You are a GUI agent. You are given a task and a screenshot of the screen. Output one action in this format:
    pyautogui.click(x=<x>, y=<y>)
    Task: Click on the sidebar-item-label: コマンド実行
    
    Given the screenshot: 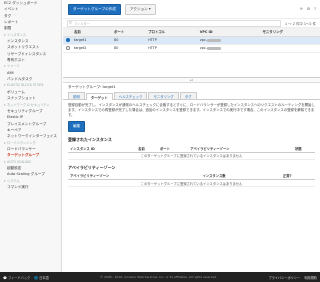 What is the action you would take?
    pyautogui.click(x=18, y=186)
    